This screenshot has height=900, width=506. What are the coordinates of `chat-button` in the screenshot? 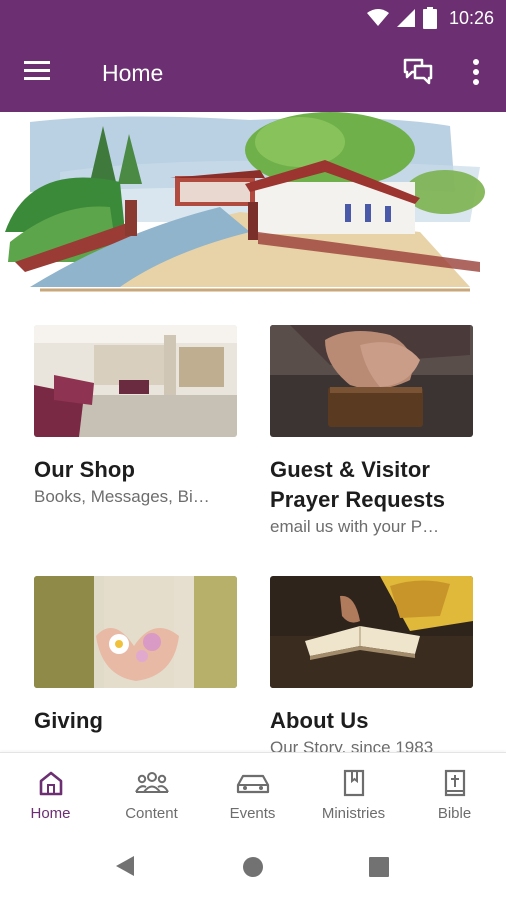 It's located at (419, 73).